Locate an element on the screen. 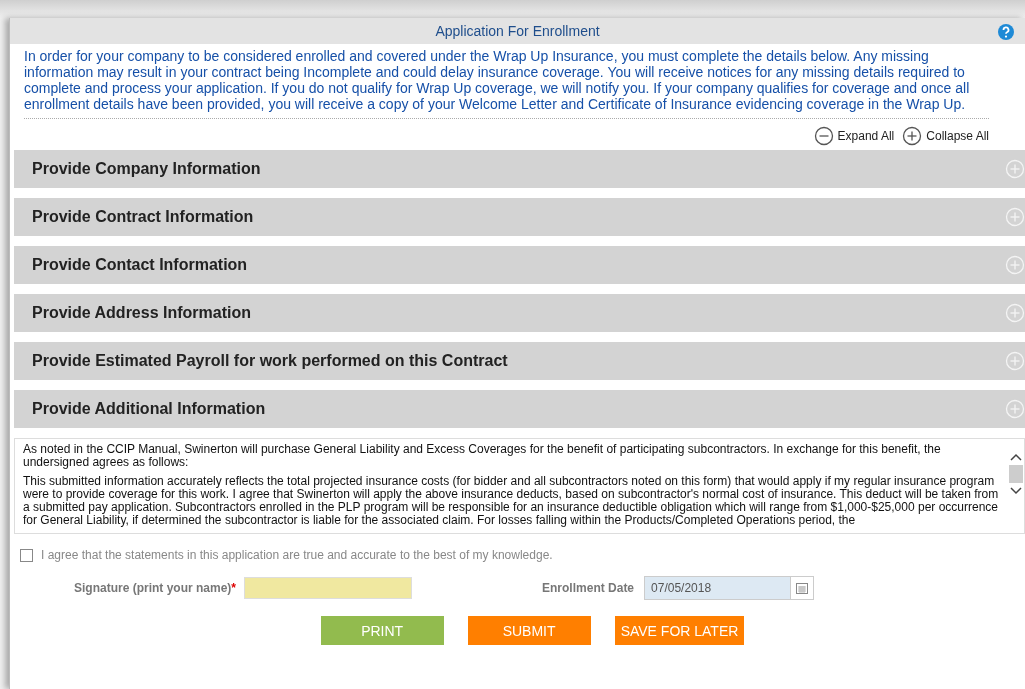 Image resolution: width=1025 pixels, height=689 pixels. signature-field is located at coordinates (328, 588).